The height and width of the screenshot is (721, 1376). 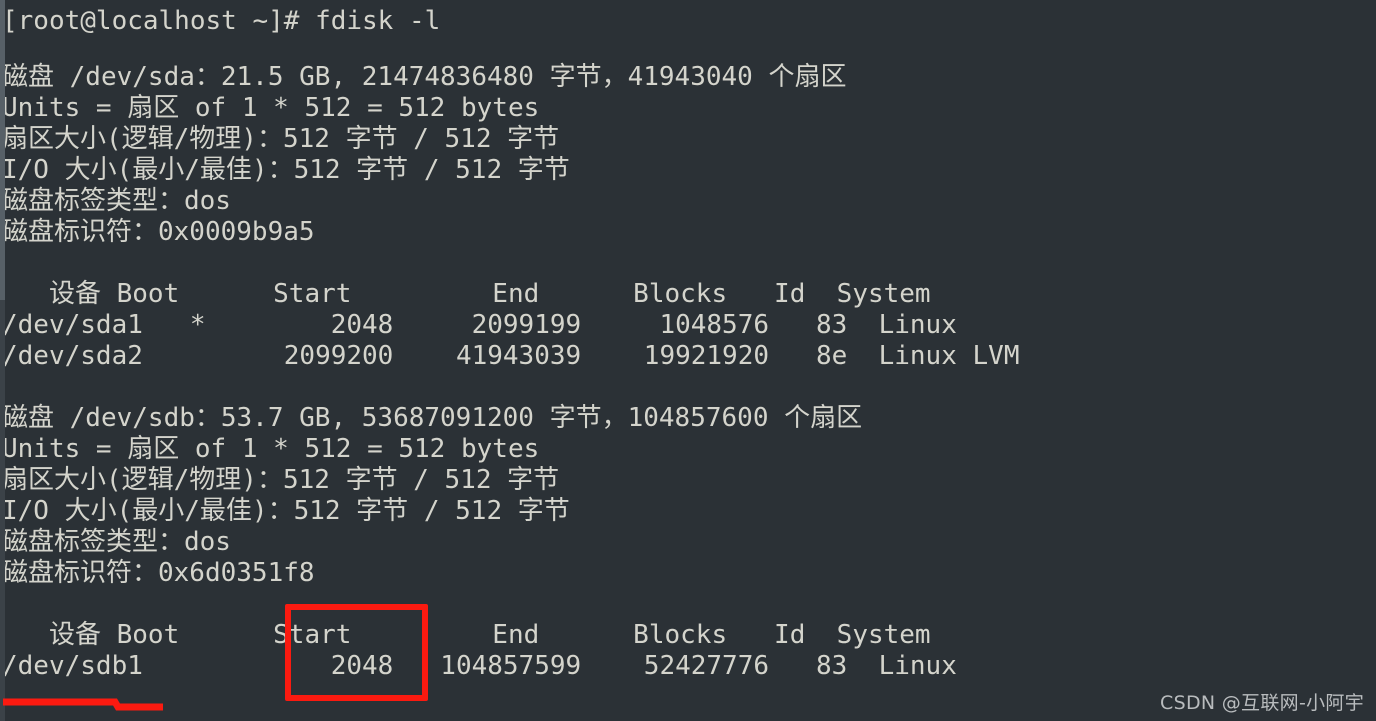 I want to click on disk-sda-io-size: I/O 大小(最小/最佳)：512 字节 / 512 字节, so click(x=286, y=170).